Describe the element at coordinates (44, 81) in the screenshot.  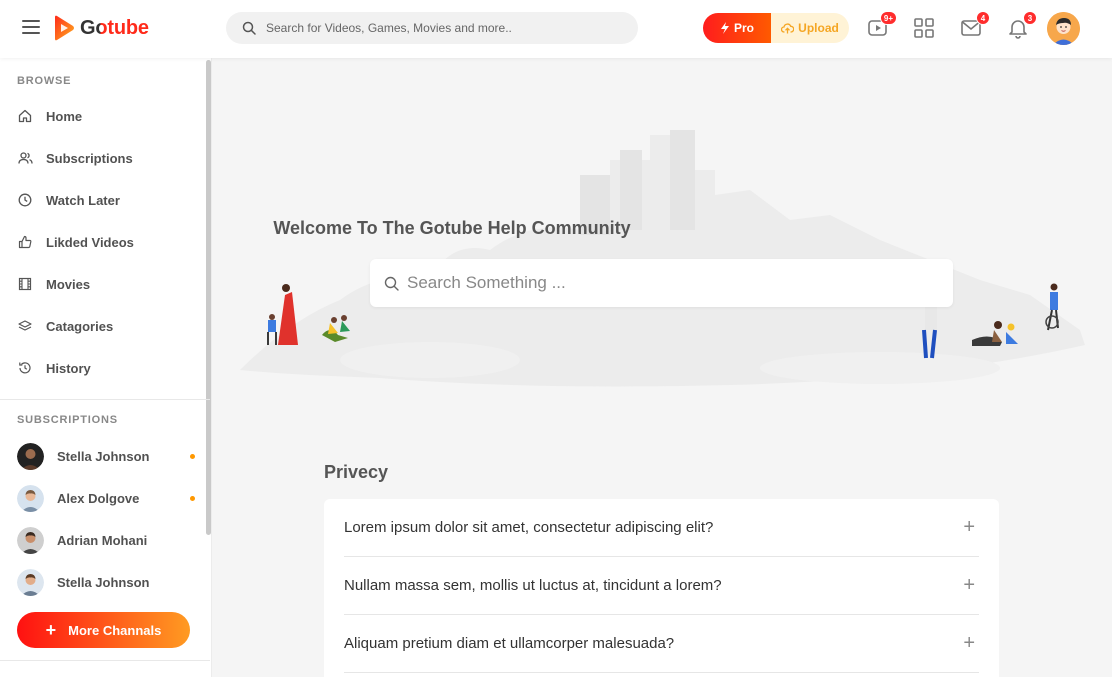
I see `browse-section-title: BROWSE` at that location.